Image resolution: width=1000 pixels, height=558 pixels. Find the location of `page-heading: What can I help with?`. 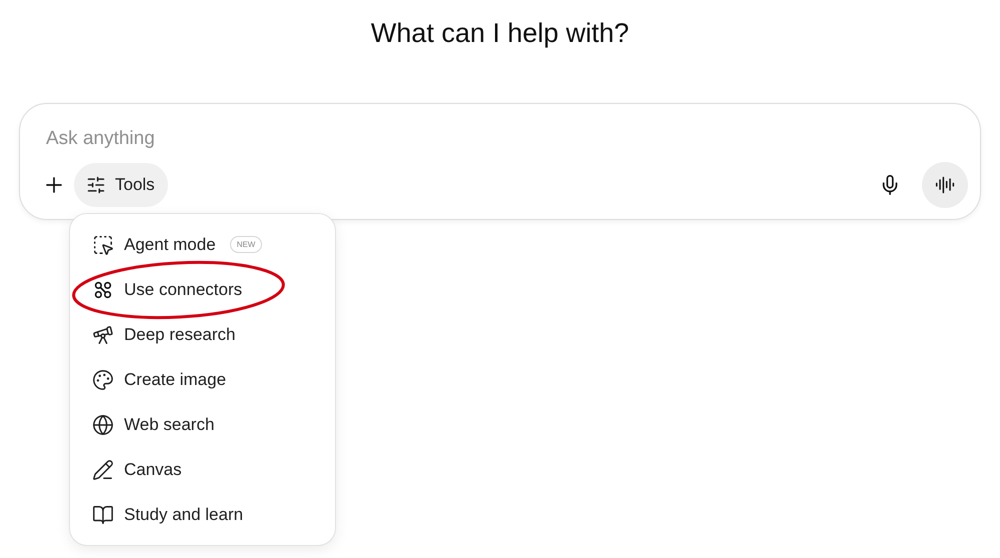

page-heading: What can I help with? is located at coordinates (500, 34).